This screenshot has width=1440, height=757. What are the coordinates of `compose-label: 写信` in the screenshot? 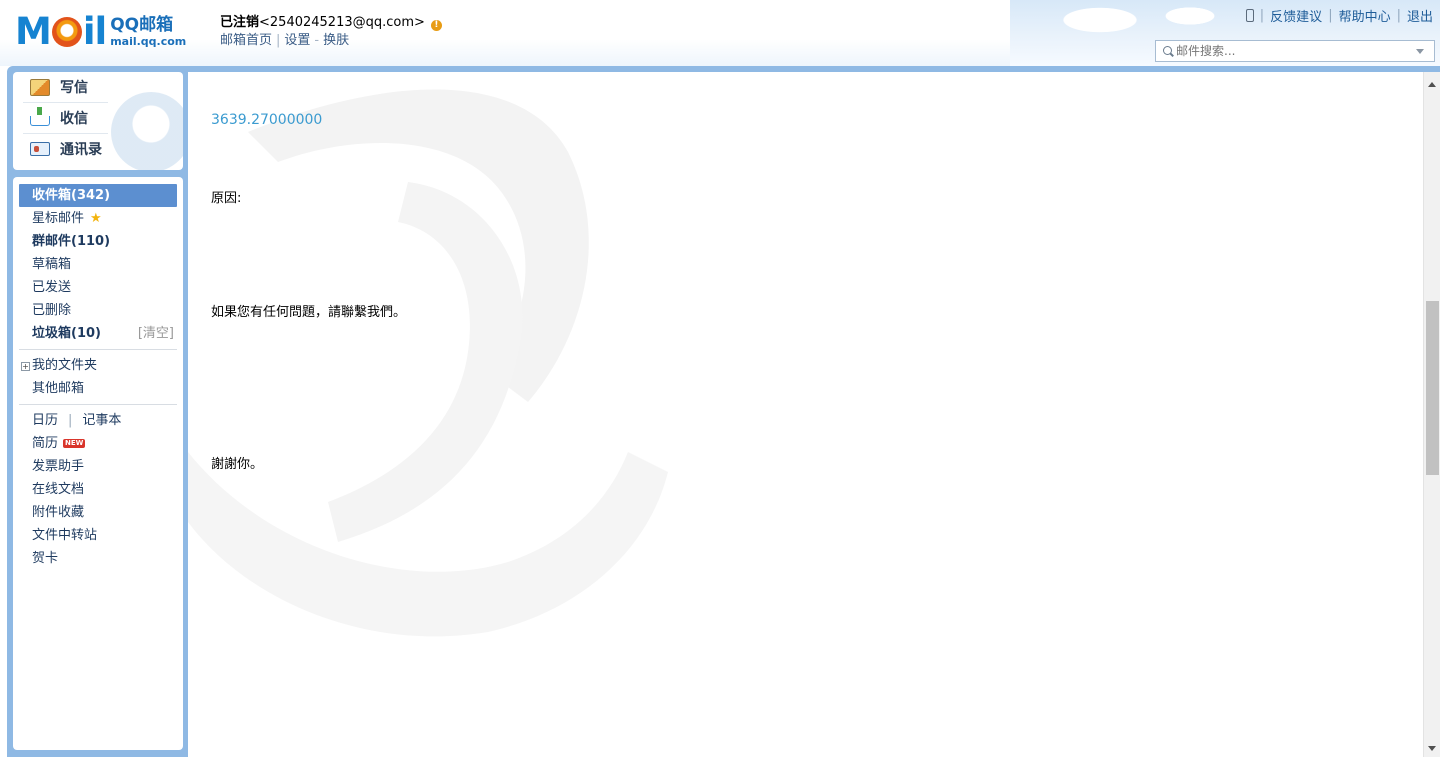 It's located at (74, 88).